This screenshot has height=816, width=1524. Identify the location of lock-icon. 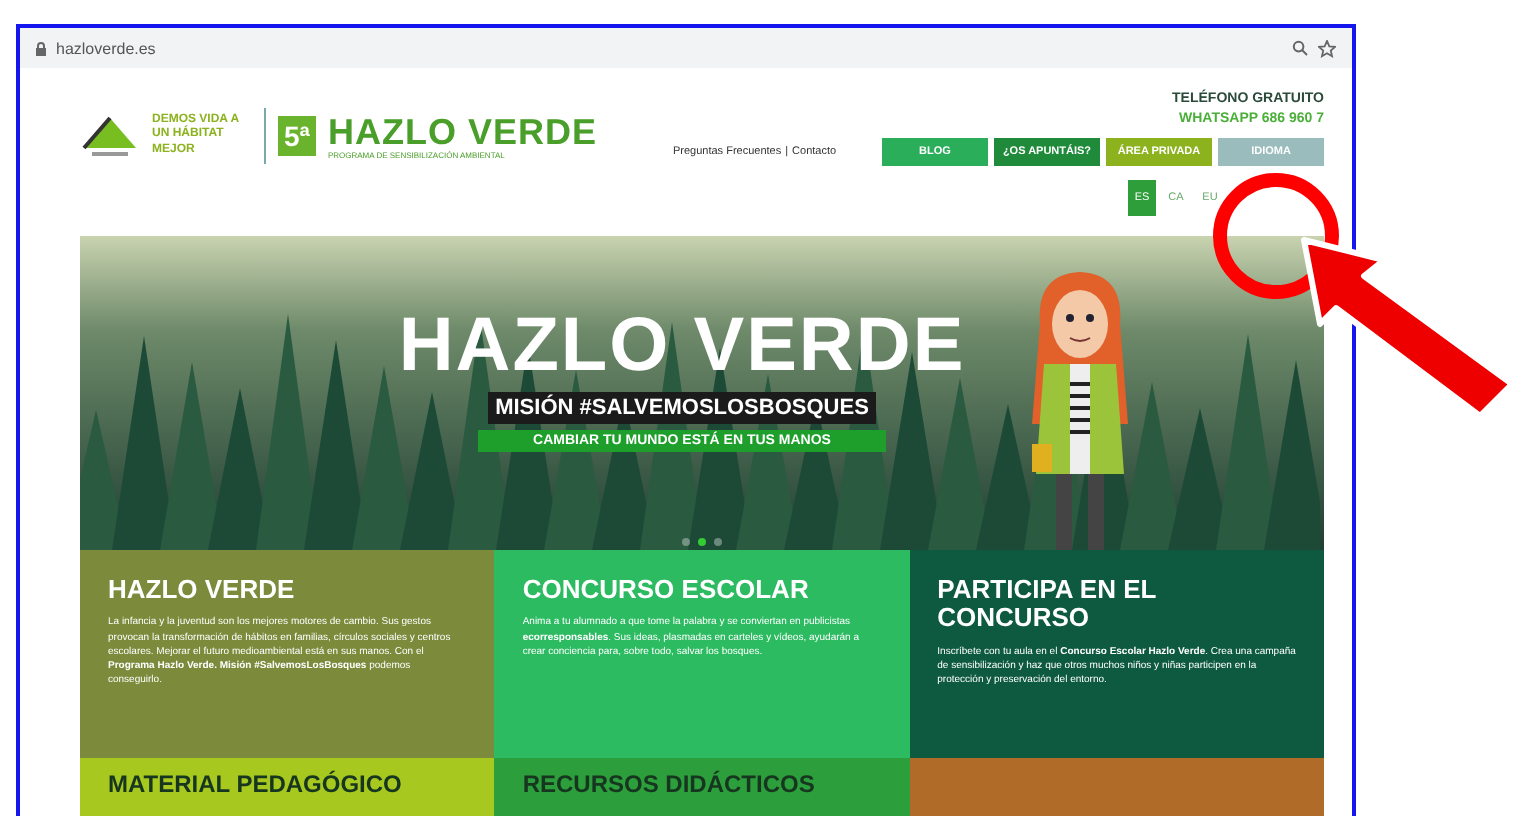
(41, 48).